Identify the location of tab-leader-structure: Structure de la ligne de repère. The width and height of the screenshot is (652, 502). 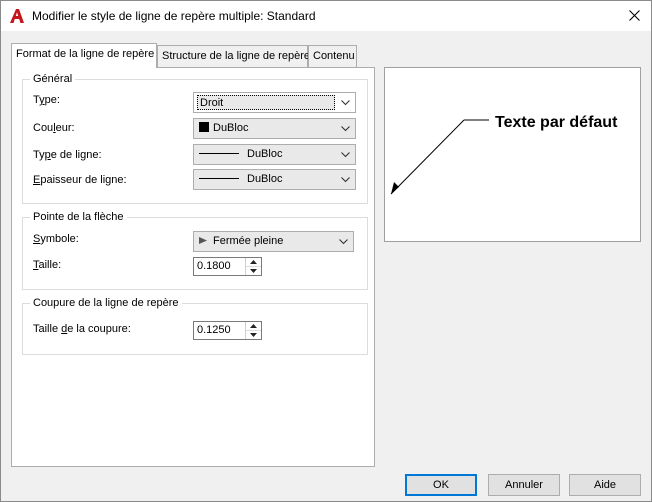
(233, 56).